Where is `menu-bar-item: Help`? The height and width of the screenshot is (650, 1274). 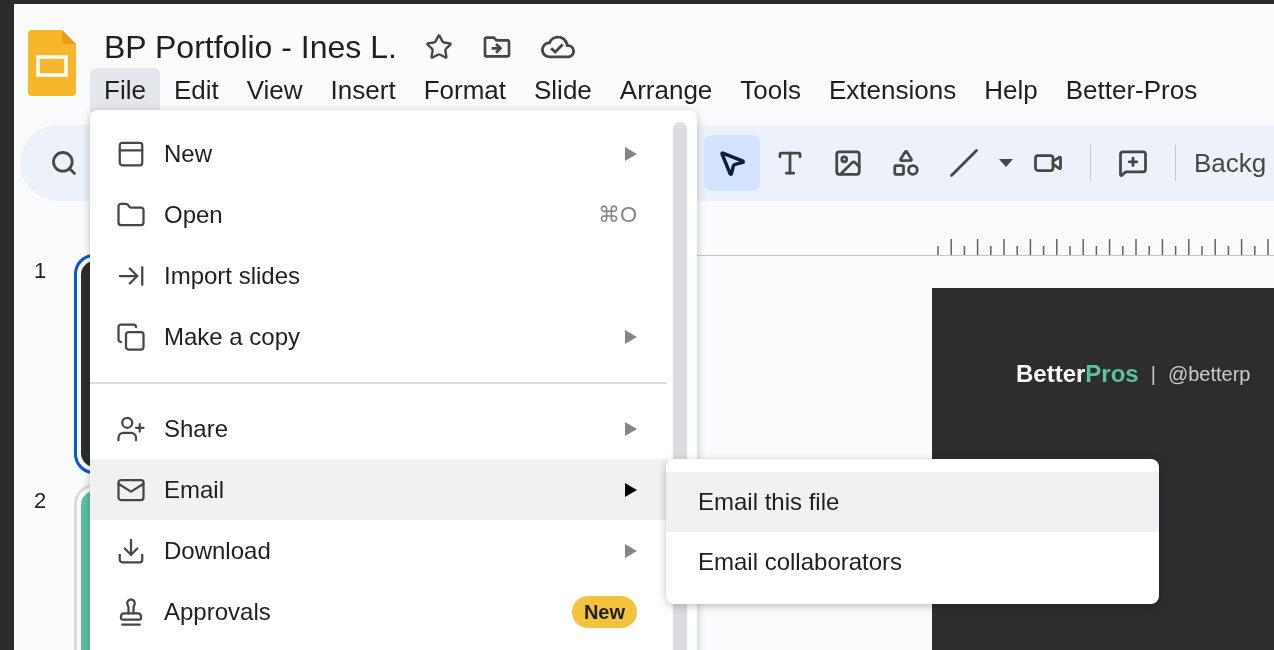
menu-bar-item: Help is located at coordinates (1011, 90).